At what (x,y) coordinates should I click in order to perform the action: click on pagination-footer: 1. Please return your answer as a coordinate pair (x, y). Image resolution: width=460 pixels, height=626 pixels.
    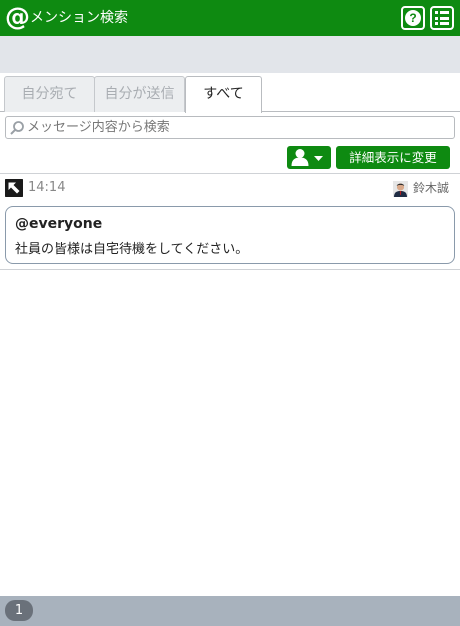
    Looking at the image, I should click on (230, 611).